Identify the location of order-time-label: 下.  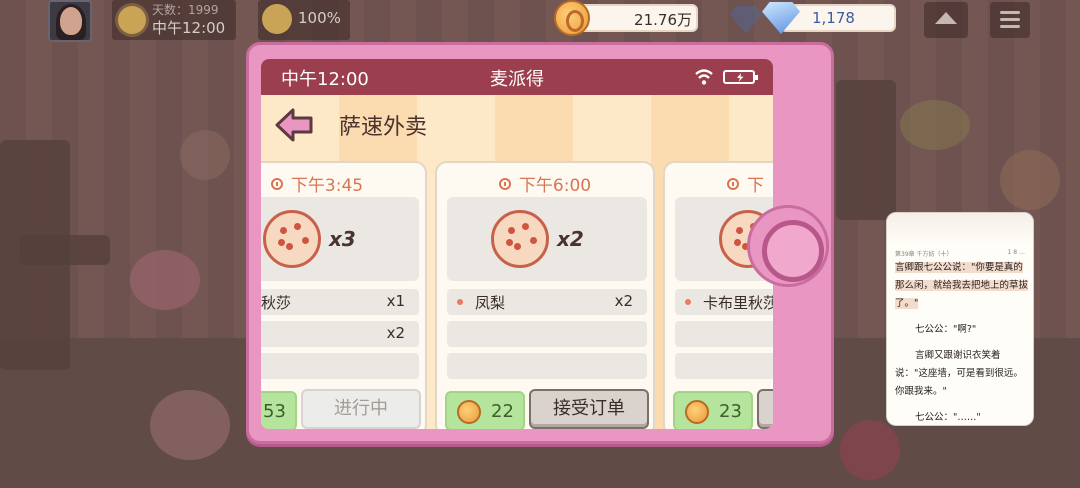
(755, 186).